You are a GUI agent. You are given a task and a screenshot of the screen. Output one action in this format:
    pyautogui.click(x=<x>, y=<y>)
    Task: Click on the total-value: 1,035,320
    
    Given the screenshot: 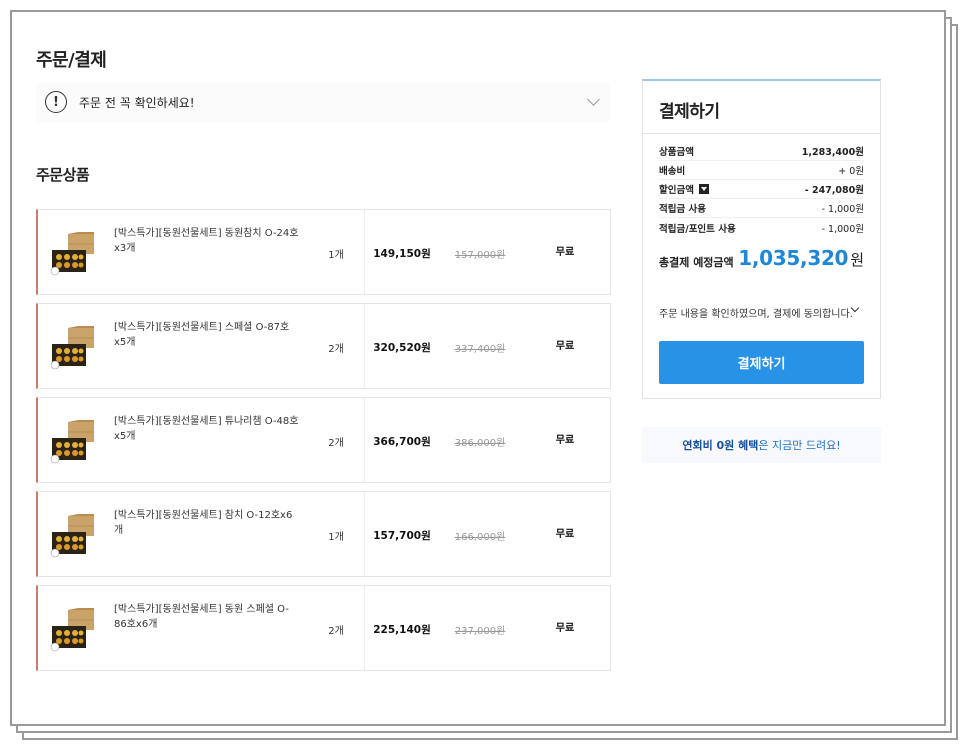 What is the action you would take?
    pyautogui.click(x=793, y=258)
    